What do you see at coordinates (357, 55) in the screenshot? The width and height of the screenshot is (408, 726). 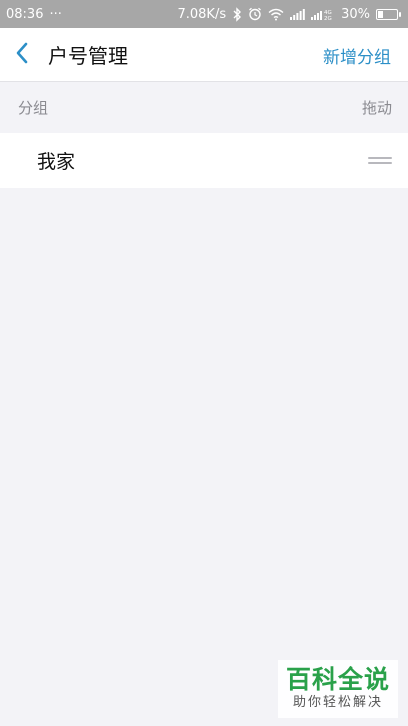 I see `add-group-button: 新增分组` at bounding box center [357, 55].